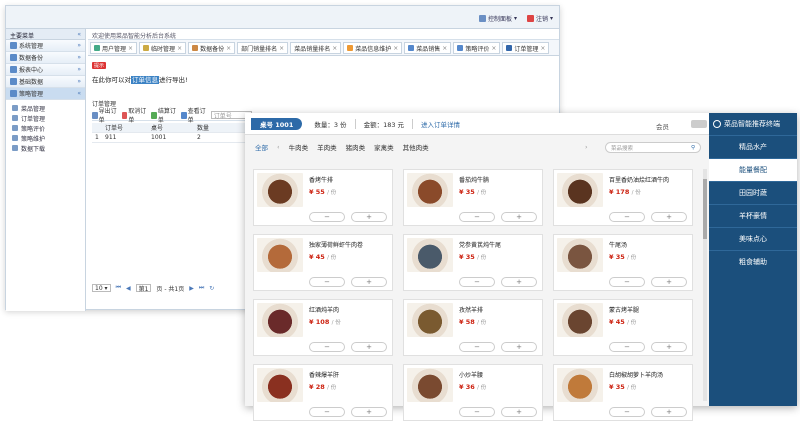  Describe the element at coordinates (128, 288) in the screenshot. I see `prev-page-icon: ◀` at that location.